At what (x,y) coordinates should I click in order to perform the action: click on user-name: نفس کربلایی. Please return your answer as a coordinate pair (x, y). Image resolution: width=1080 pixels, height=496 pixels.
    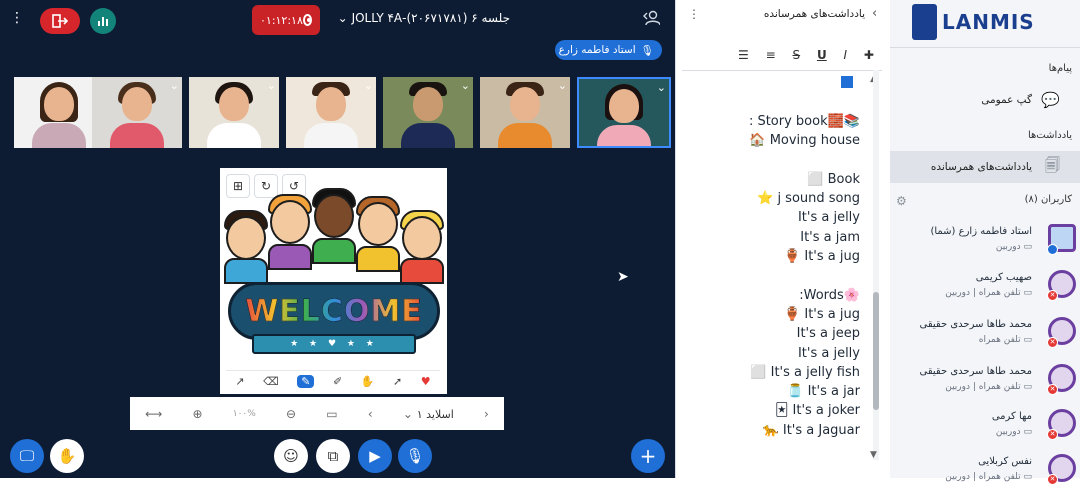
    Looking at the image, I should click on (1005, 461).